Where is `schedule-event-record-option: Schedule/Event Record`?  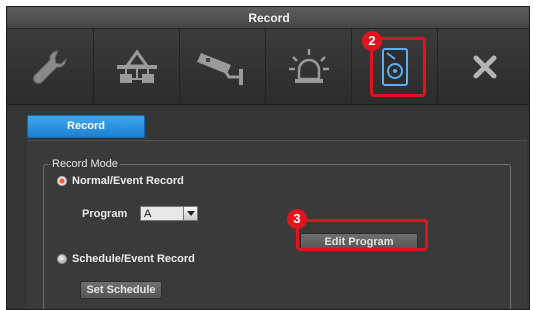
schedule-event-record-option: Schedule/Event Record is located at coordinates (126, 259).